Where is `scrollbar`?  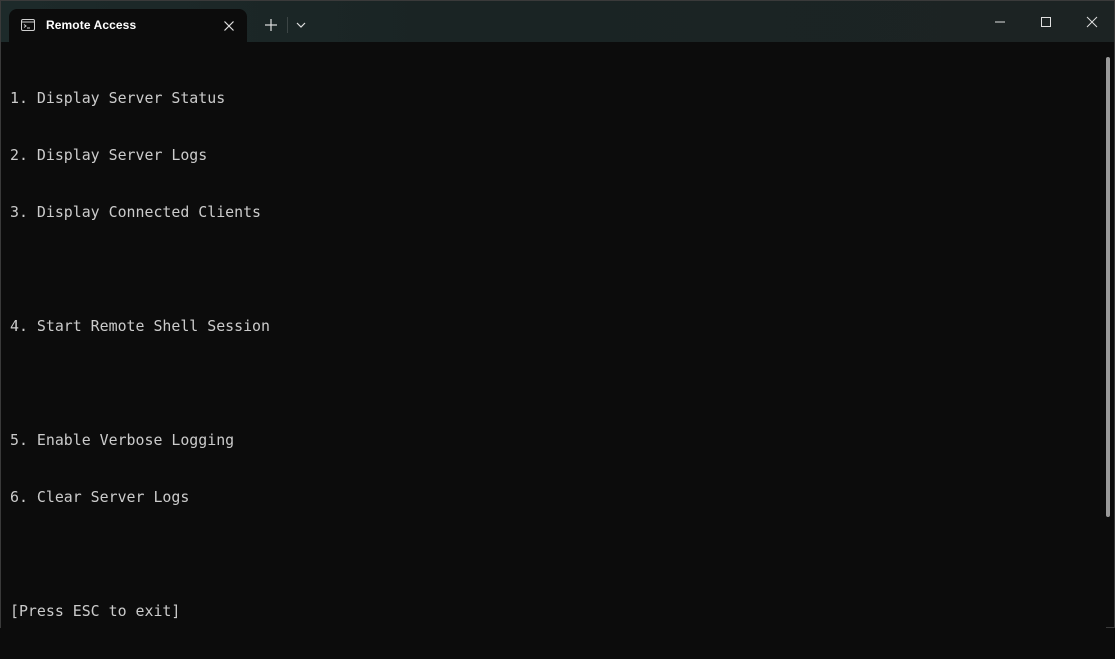
scrollbar is located at coordinates (1108, 287).